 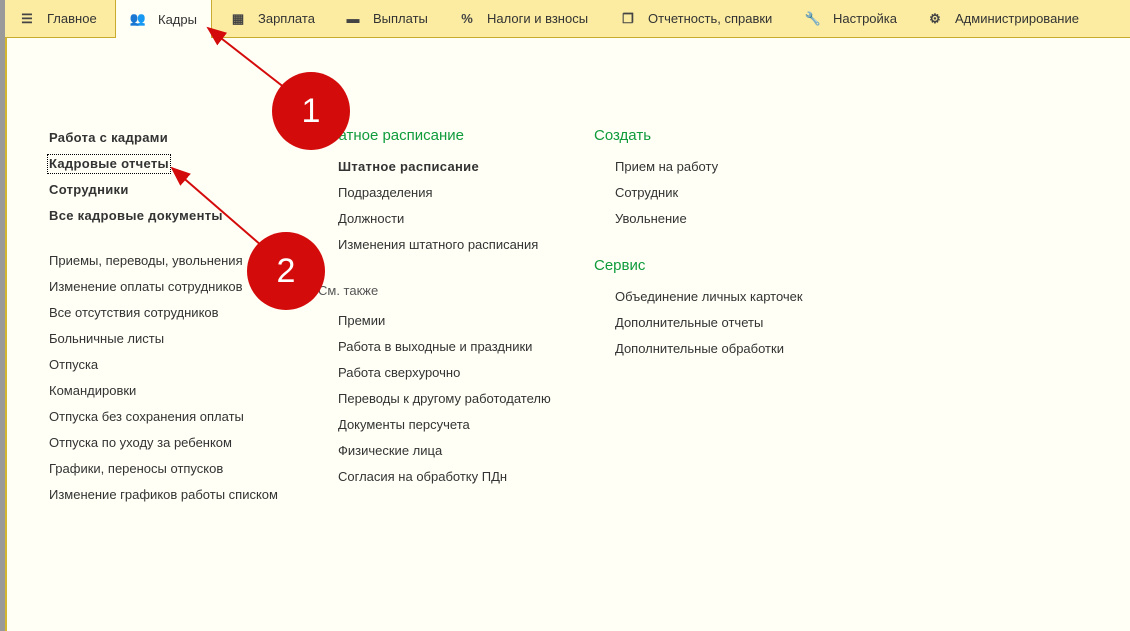 I want to click on link: Подразделения, so click(x=385, y=193).